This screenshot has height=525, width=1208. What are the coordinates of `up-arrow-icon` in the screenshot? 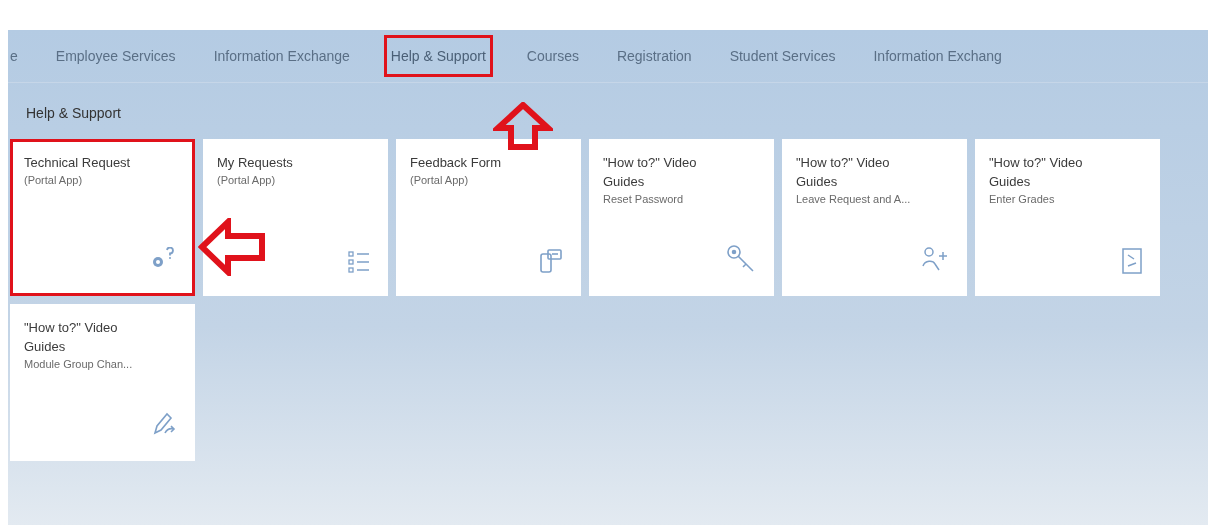 It's located at (523, 126).